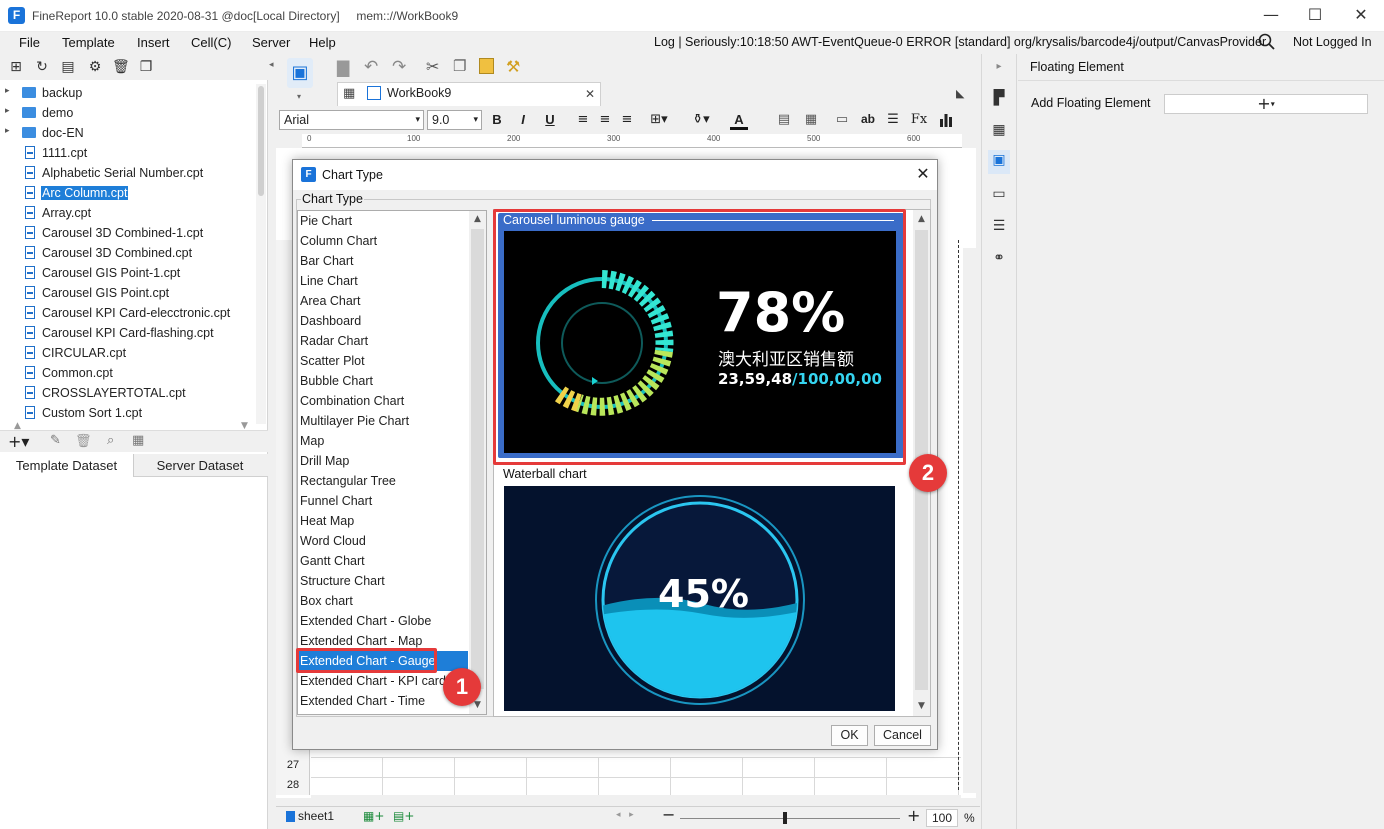 Image resolution: width=1384 pixels, height=829 pixels. I want to click on condition-attribute-icon: ☰, so click(999, 226).